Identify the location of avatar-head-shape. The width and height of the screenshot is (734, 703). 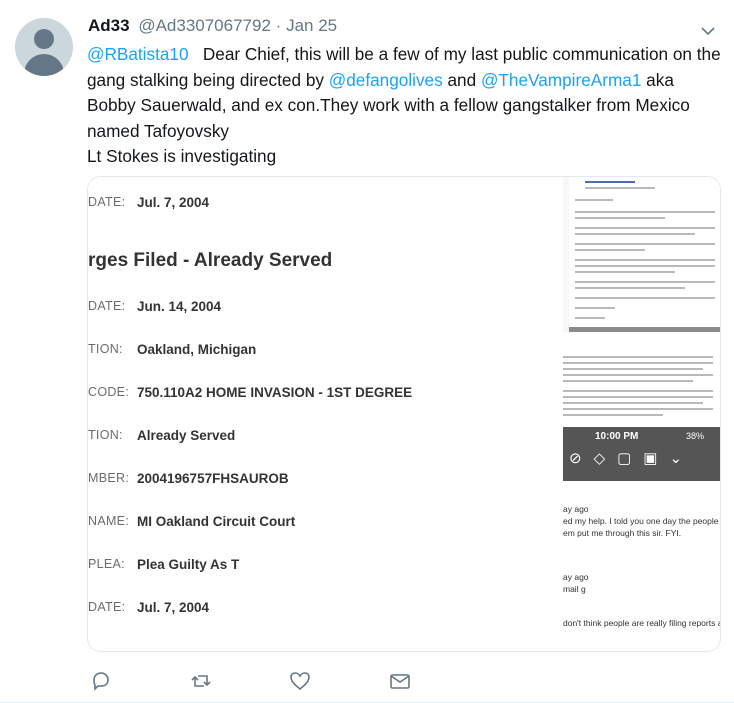
(44, 39).